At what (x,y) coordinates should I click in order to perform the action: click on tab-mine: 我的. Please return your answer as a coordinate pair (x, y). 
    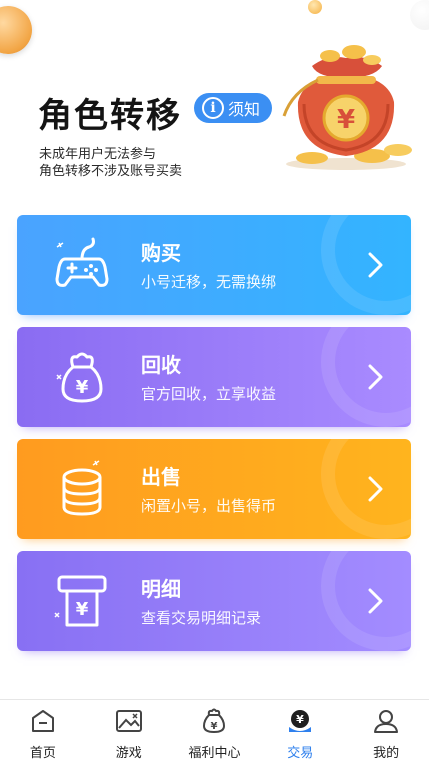
    Looking at the image, I should click on (386, 731).